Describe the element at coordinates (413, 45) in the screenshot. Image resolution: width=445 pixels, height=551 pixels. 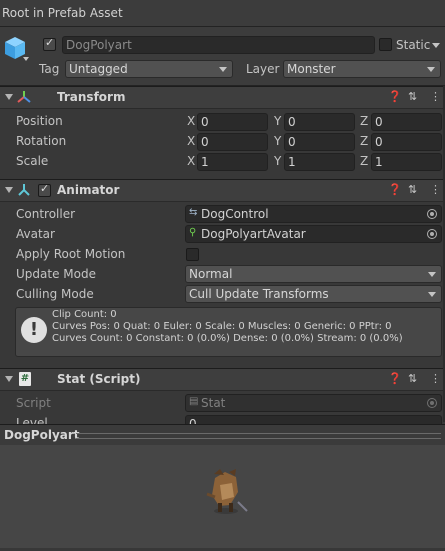
I see `static-label: Static` at that location.